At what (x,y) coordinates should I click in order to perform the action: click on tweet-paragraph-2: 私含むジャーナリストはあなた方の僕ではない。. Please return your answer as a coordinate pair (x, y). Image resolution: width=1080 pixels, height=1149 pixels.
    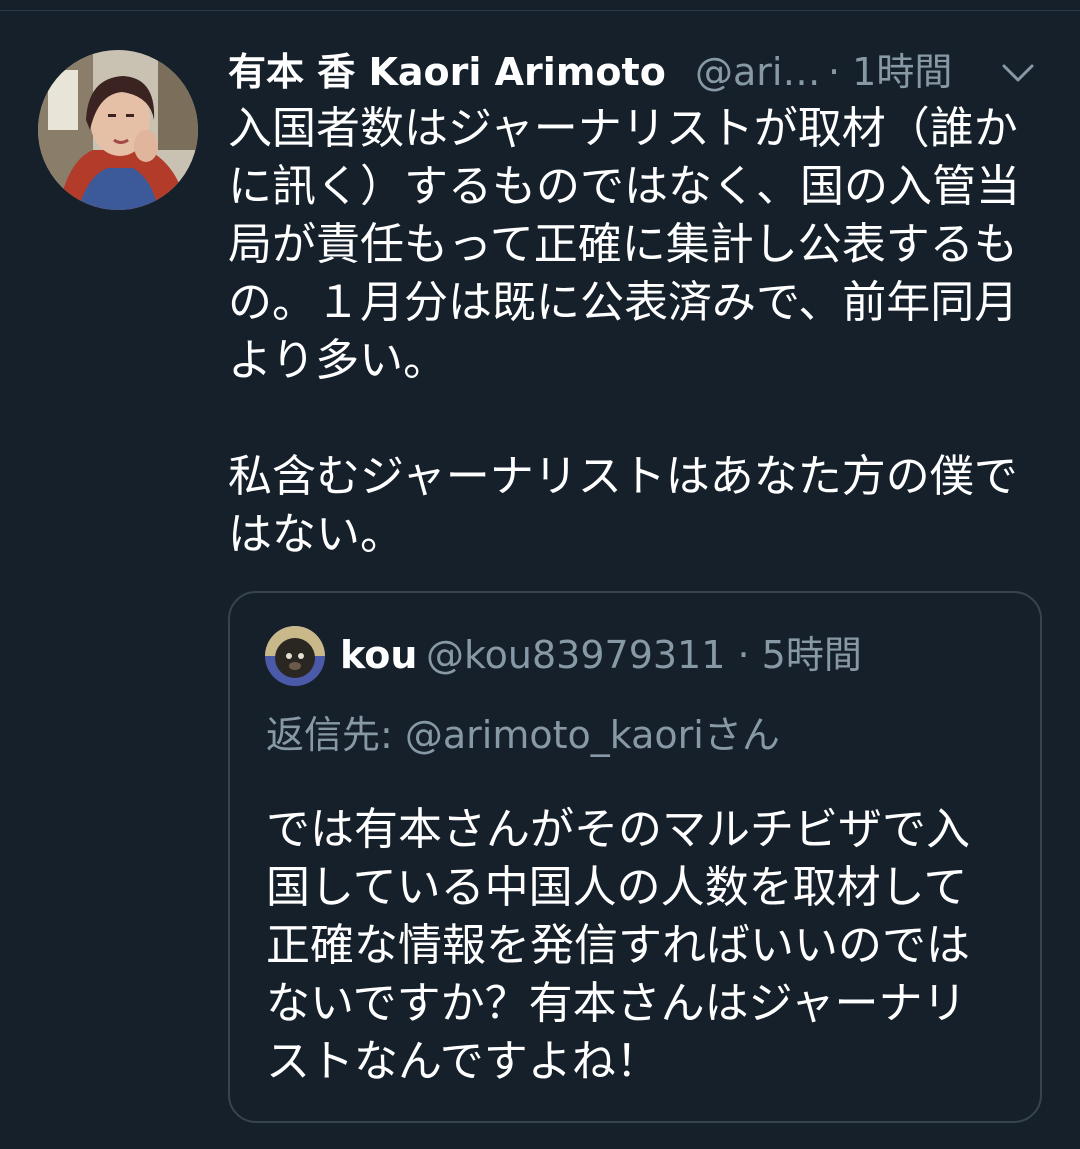
    Looking at the image, I should click on (623, 505).